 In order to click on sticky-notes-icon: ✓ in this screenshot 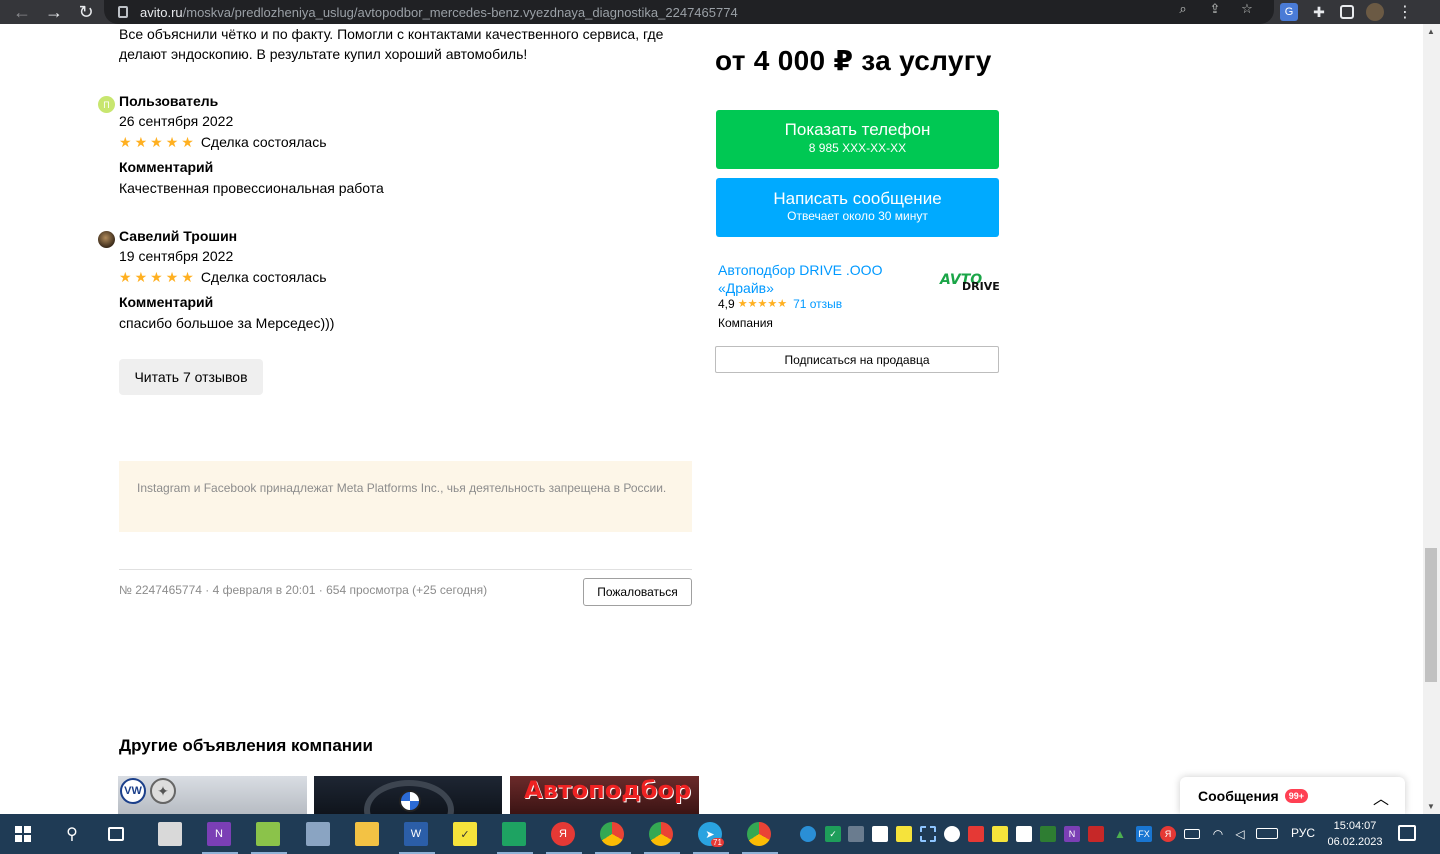, I will do `click(465, 834)`.